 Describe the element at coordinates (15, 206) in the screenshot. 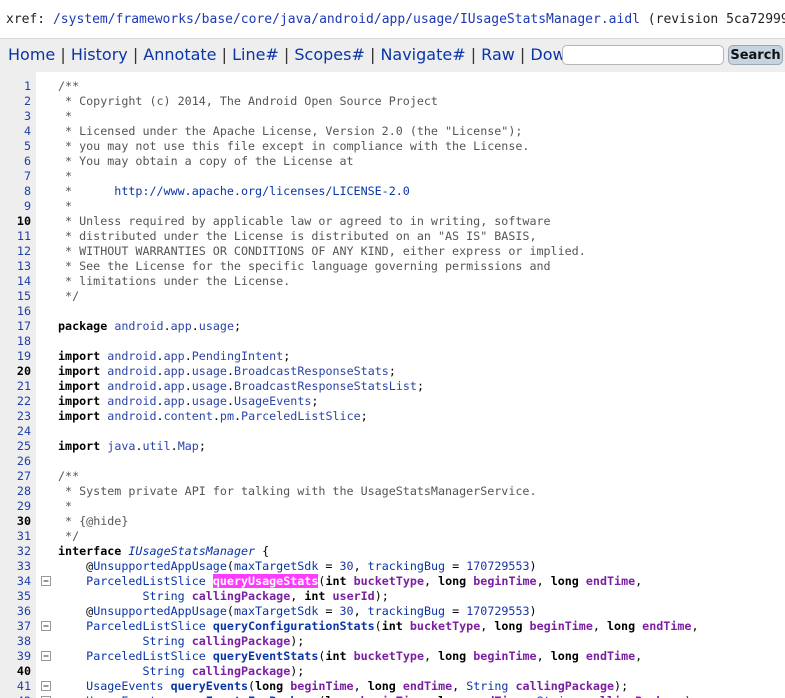

I see `line-number: 9` at that location.